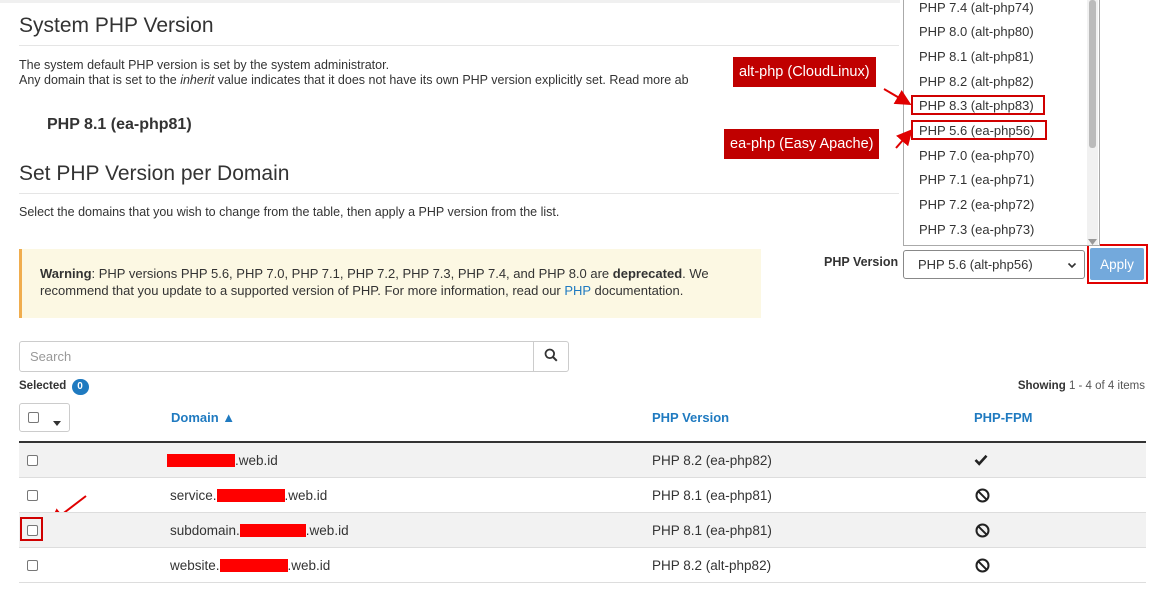  Describe the element at coordinates (1081, 386) in the screenshot. I see `paging-info: Showing 1 - 4 of 4 items` at that location.